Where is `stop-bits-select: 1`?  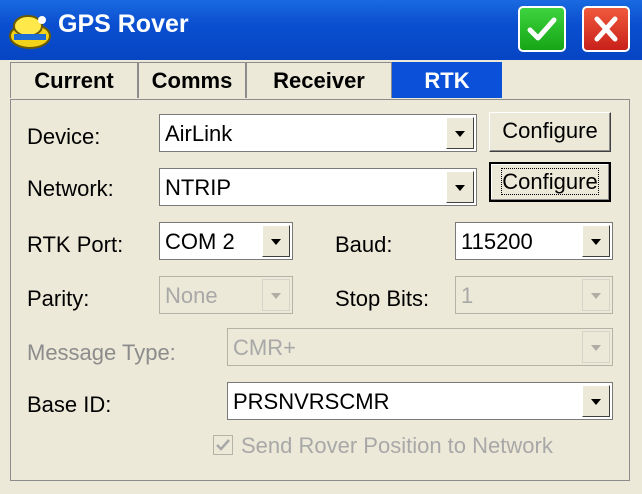 stop-bits-select: 1 is located at coordinates (534, 295).